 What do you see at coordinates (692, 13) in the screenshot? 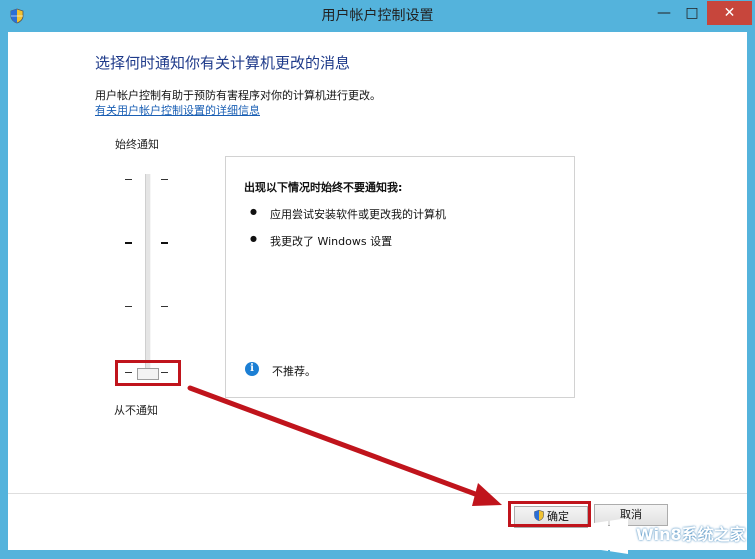
I see `maximize-button: □` at bounding box center [692, 13].